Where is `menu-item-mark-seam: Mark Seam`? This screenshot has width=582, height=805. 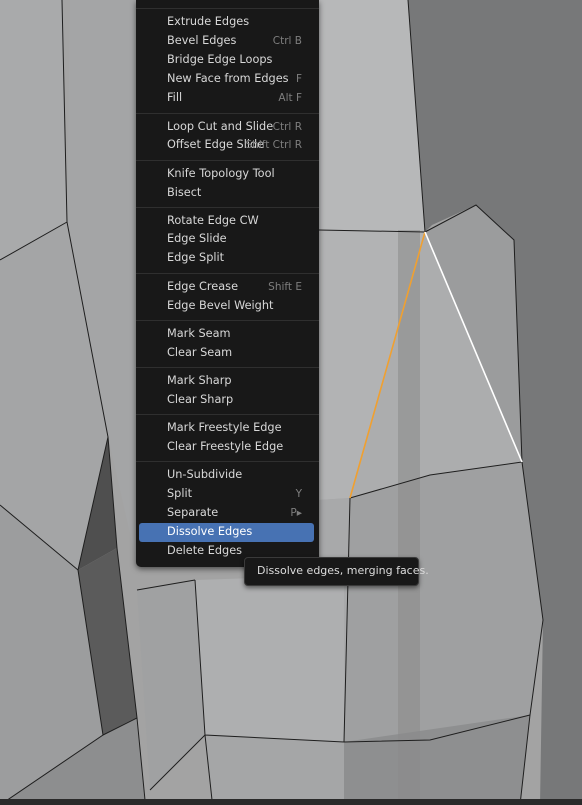
menu-item-mark-seam: Mark Seam is located at coordinates (226, 334).